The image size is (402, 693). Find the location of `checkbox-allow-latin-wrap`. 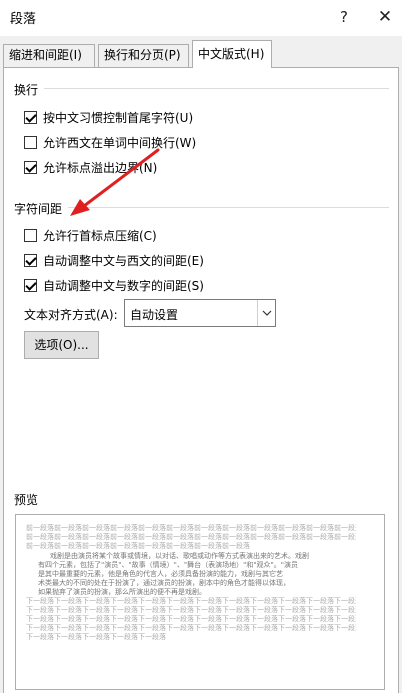

checkbox-allow-latin-wrap is located at coordinates (30, 142).